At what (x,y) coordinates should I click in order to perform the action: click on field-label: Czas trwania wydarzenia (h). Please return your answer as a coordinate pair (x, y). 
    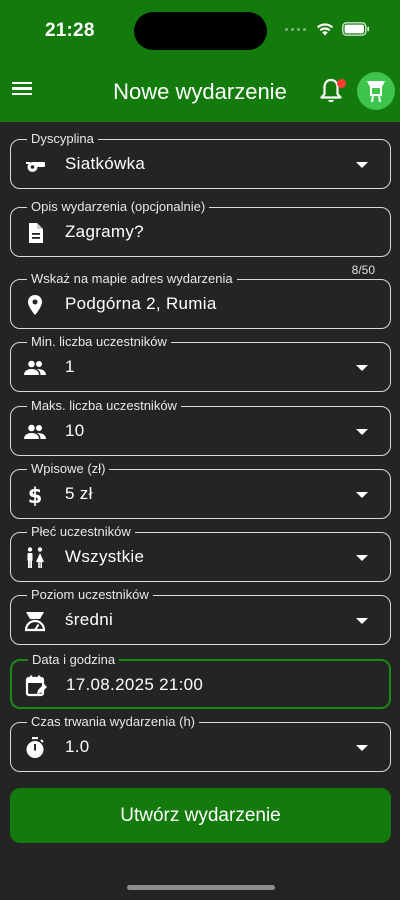
    Looking at the image, I should click on (113, 722).